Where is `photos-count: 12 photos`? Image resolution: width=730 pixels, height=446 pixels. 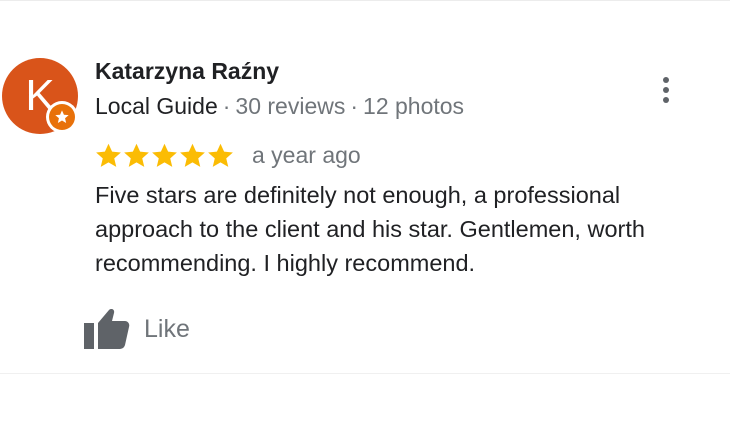
photos-count: 12 photos is located at coordinates (414, 106).